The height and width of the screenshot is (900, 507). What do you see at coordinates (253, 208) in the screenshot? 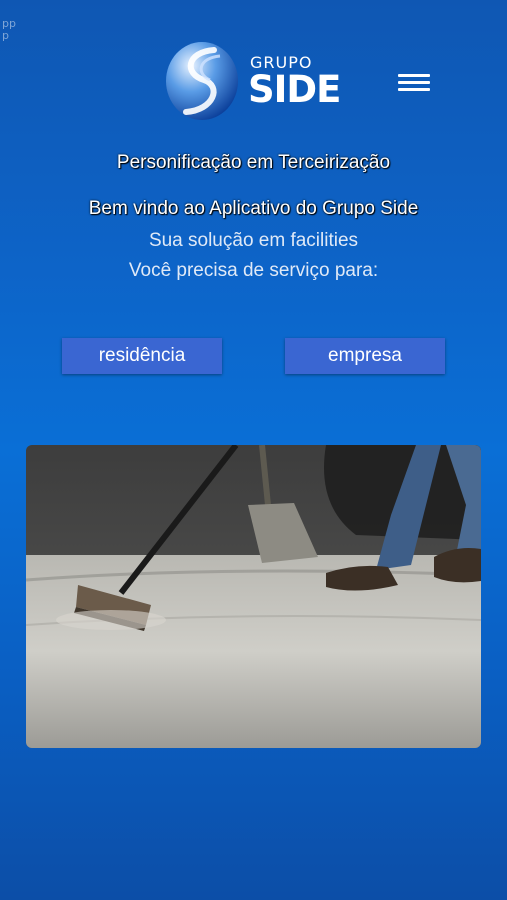
I see `welcome-text: Bem vindo ao Aplicativo do Grupo Side` at bounding box center [253, 208].